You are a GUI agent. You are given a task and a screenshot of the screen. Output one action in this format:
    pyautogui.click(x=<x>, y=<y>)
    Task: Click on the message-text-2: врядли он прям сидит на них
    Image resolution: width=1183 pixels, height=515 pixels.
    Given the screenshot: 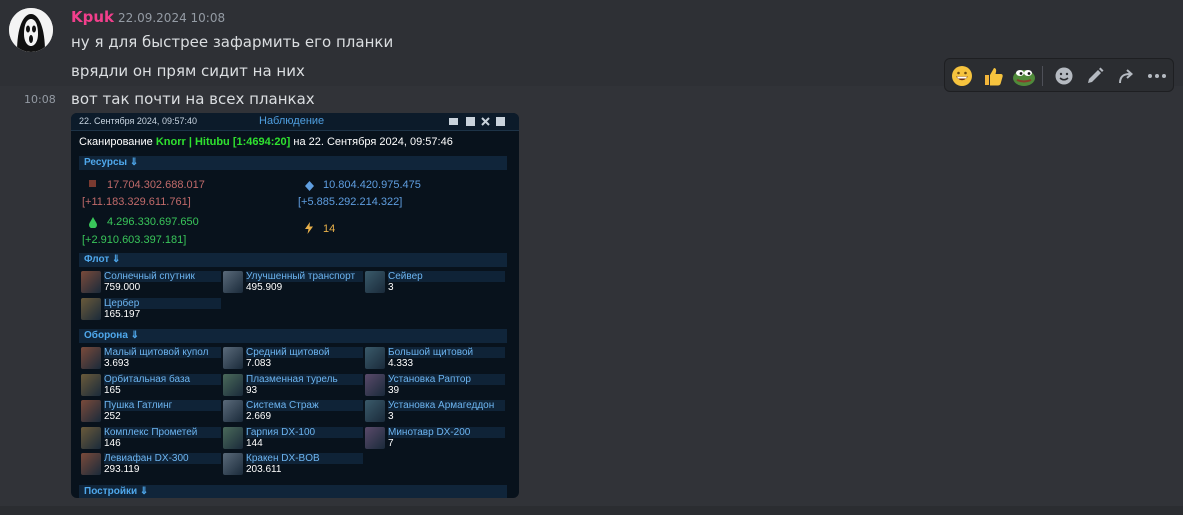 What is the action you would take?
    pyautogui.click(x=188, y=71)
    